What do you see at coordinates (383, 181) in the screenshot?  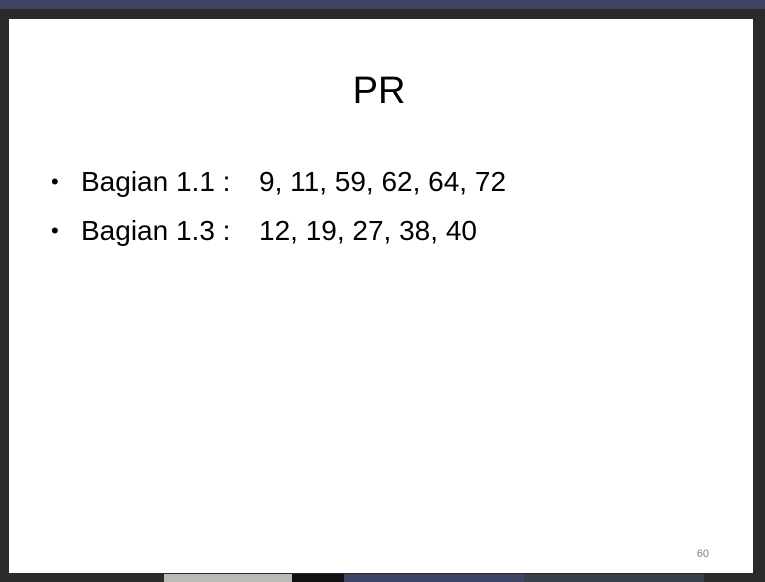 I see `bullet-values: 9, 11, 59, 62, 64, 72` at bounding box center [383, 181].